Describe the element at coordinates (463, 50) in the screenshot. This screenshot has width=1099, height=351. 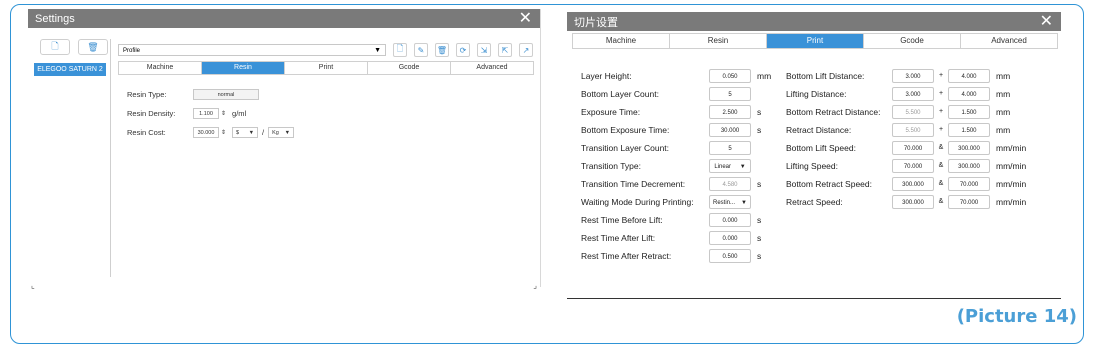
I see `refresh-icon: ⟳` at that location.